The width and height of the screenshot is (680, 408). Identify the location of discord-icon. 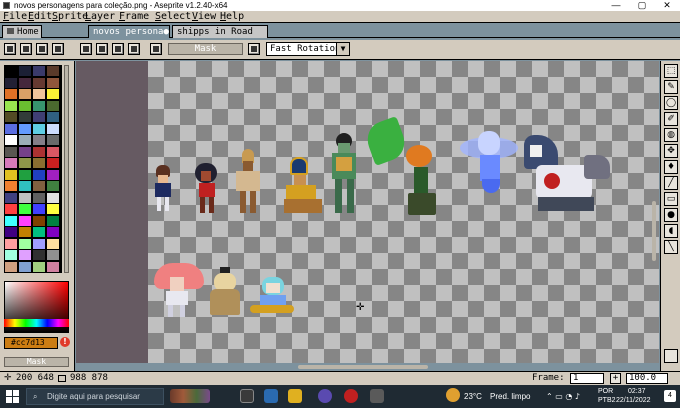
(325, 396).